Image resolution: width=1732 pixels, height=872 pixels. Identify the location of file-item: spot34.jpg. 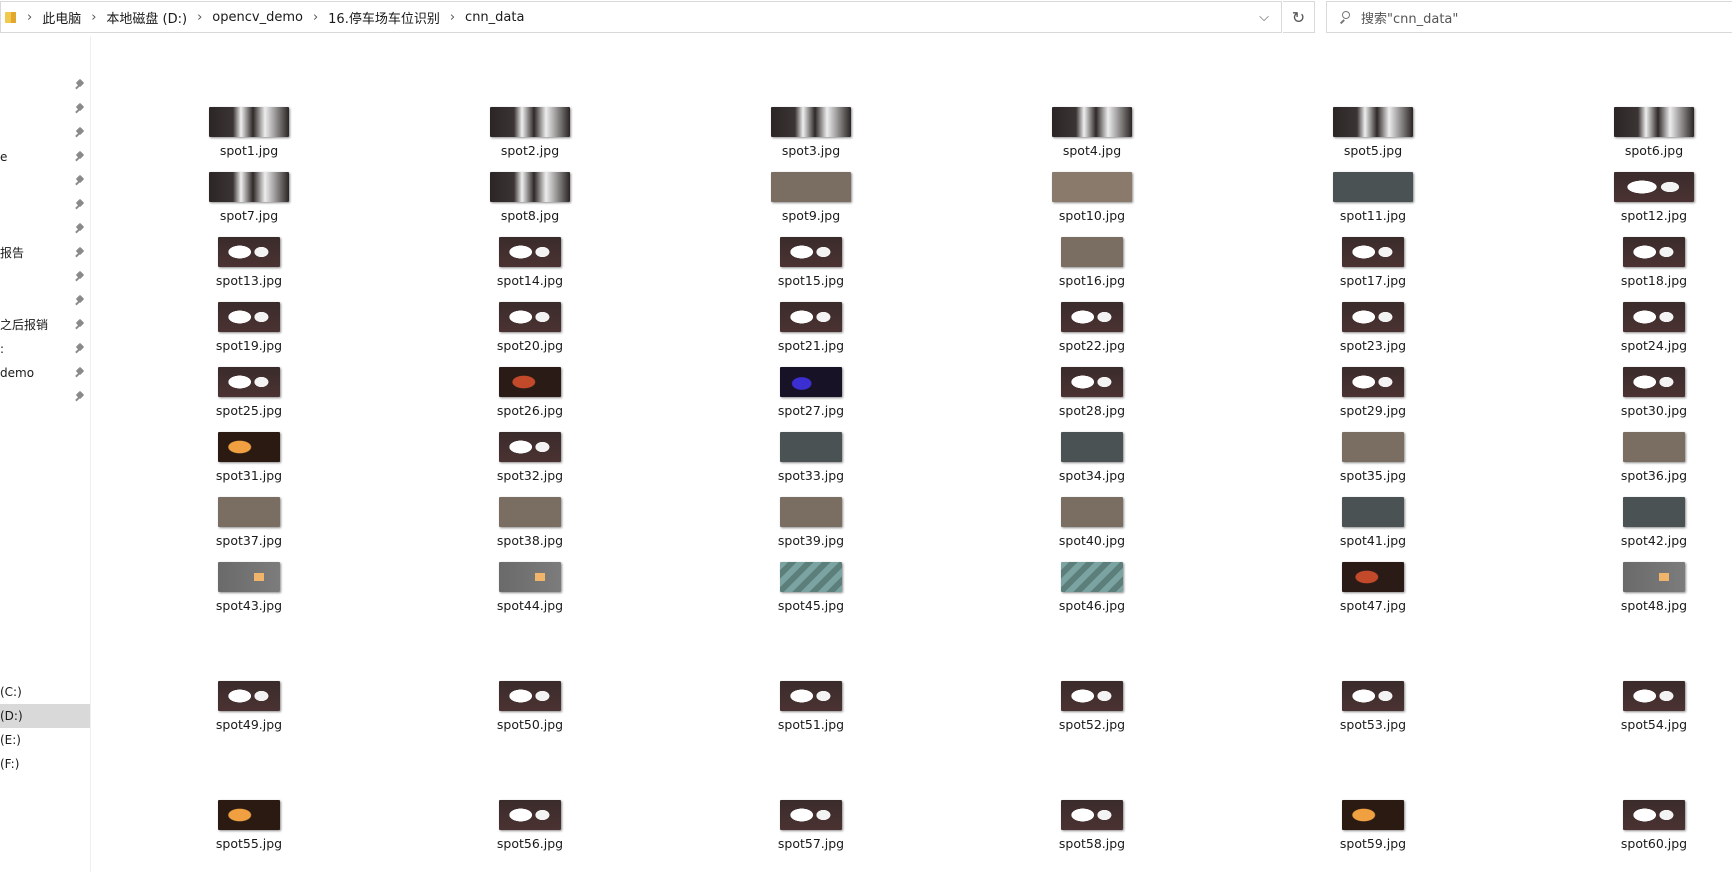
(1092, 464).